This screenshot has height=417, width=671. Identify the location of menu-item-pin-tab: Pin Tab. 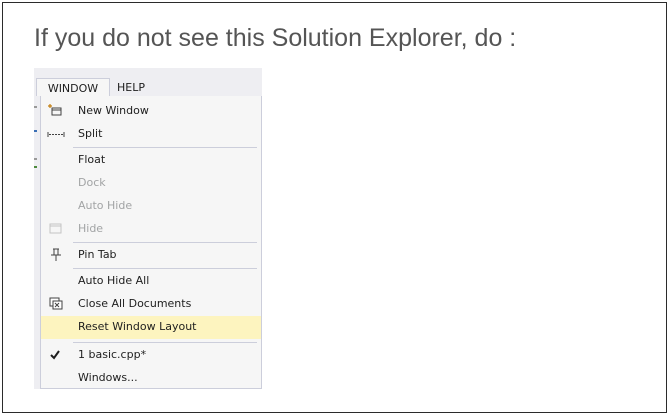
(151, 255).